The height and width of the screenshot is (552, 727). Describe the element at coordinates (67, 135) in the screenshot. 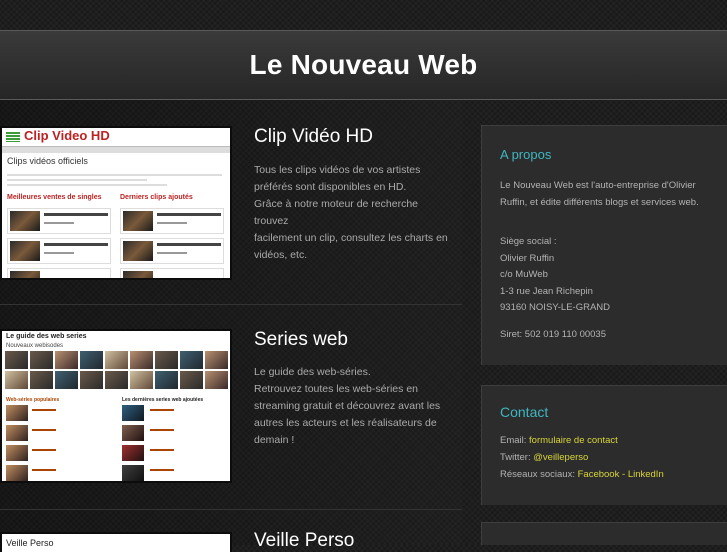

I see `thumb-brand: Clip Video HD` at that location.